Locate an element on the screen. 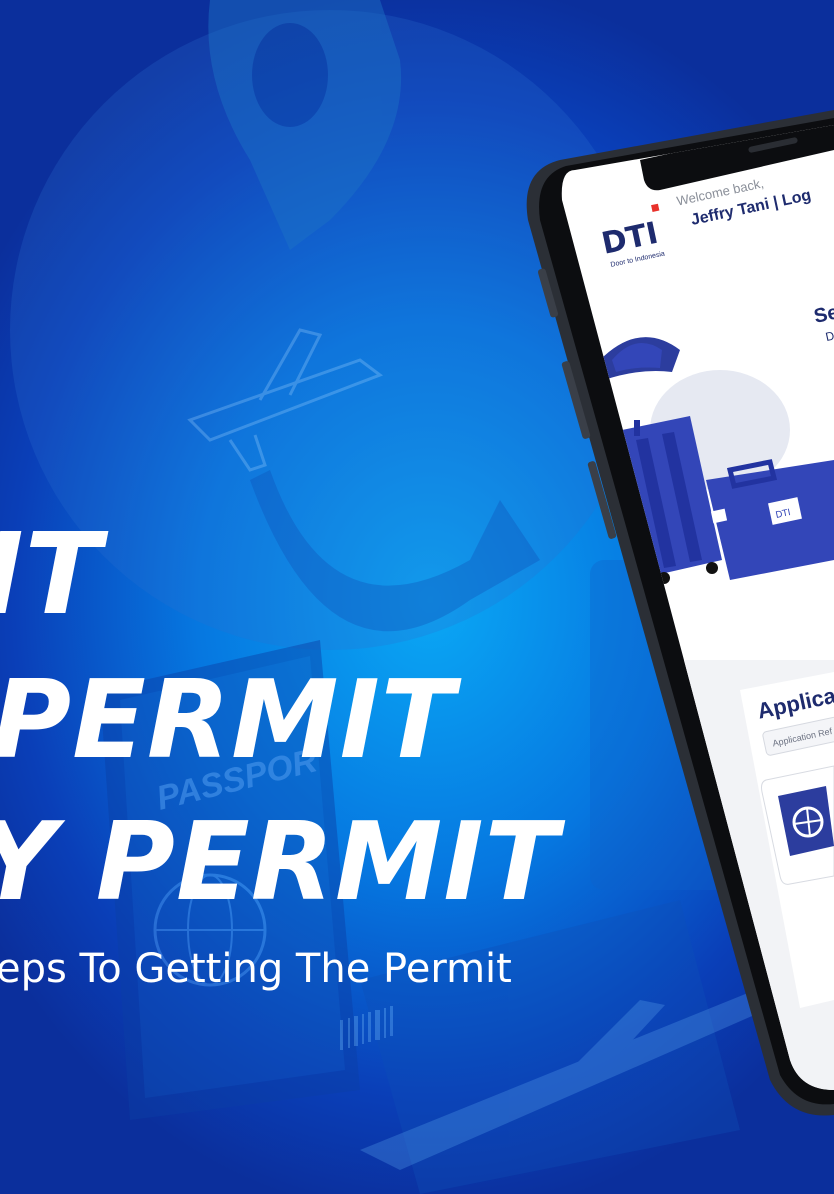 The height and width of the screenshot is (1194, 834). search-title-partial: Se is located at coordinates (823, 314).